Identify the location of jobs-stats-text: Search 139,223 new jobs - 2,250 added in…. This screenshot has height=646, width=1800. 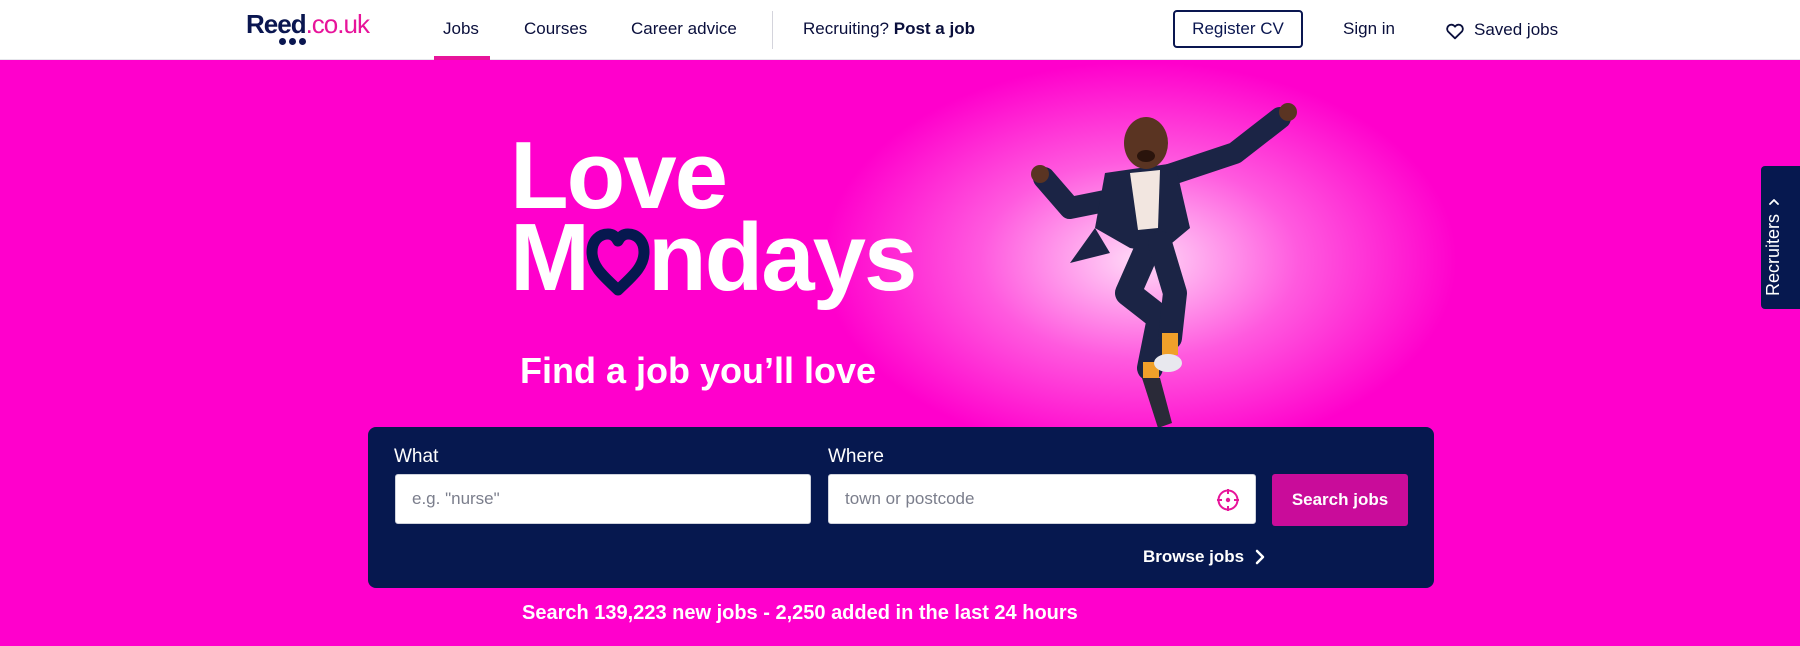
(800, 613).